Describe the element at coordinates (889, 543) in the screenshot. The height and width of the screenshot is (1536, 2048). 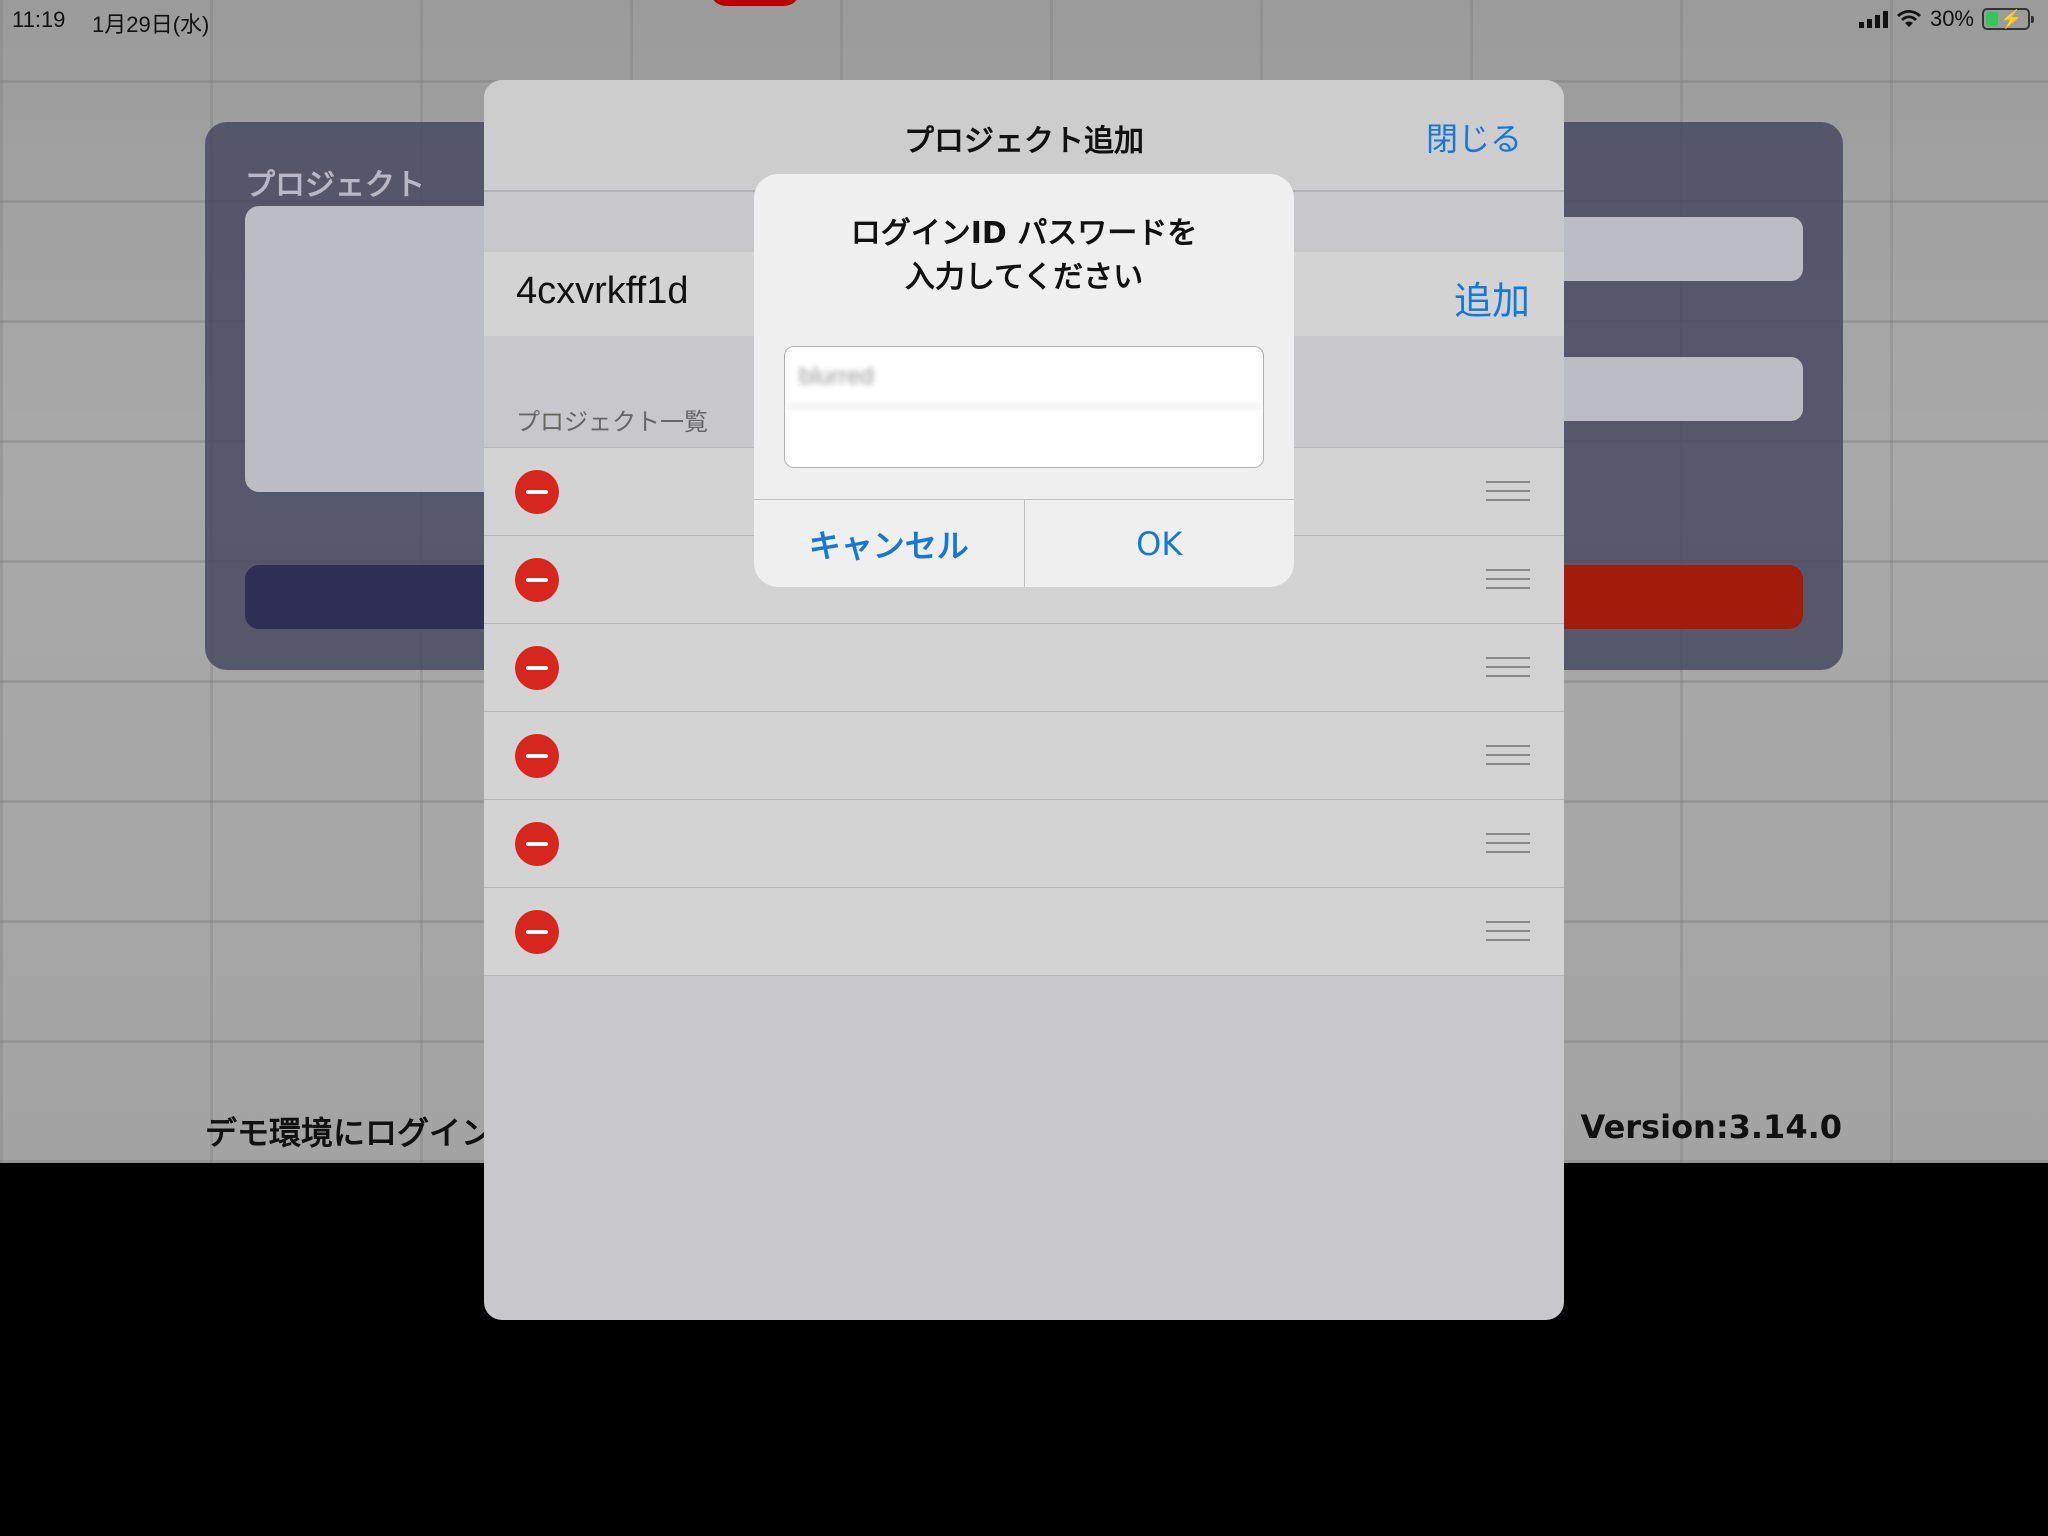
I see `cancel-button: キャンセル` at that location.